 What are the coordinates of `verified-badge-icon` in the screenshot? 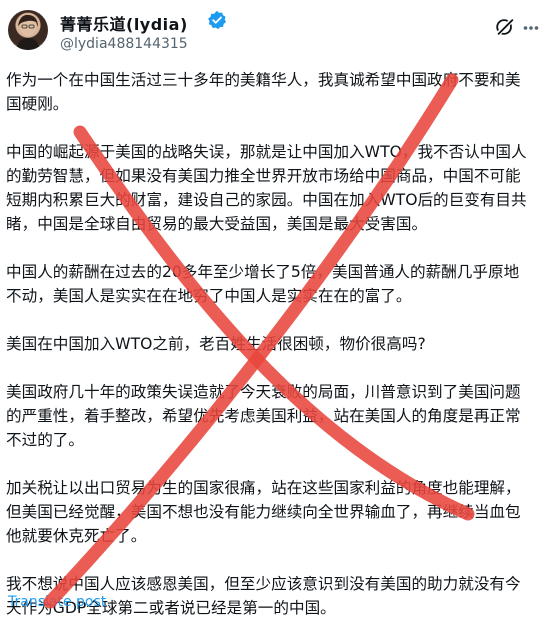 It's located at (217, 20).